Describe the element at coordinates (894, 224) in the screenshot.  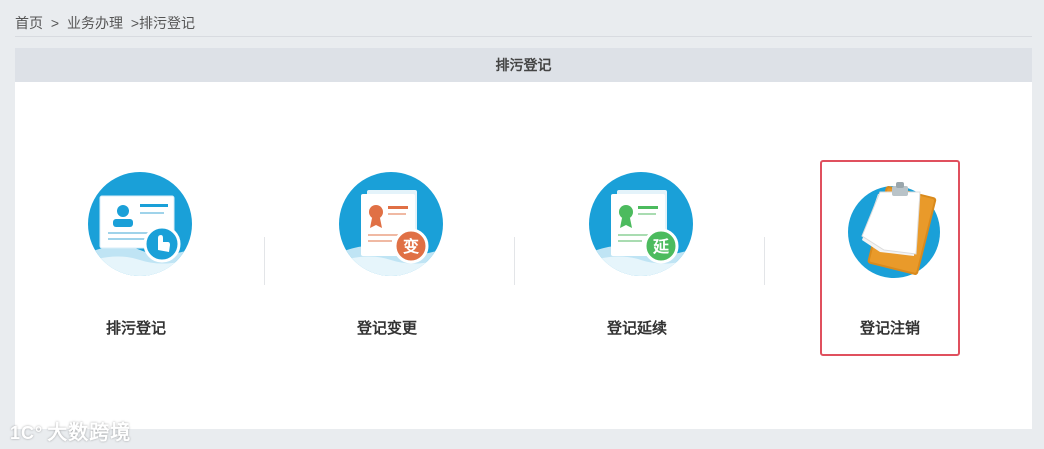
I see `clipboard-cancel-icon` at that location.